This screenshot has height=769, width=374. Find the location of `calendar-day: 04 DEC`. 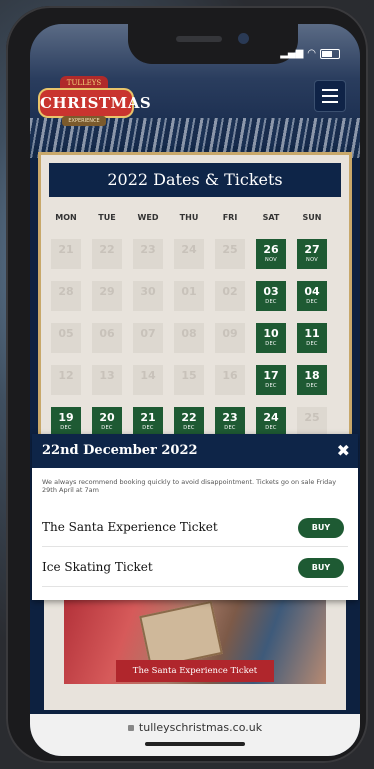

calendar-day: 04 DEC is located at coordinates (312, 296).